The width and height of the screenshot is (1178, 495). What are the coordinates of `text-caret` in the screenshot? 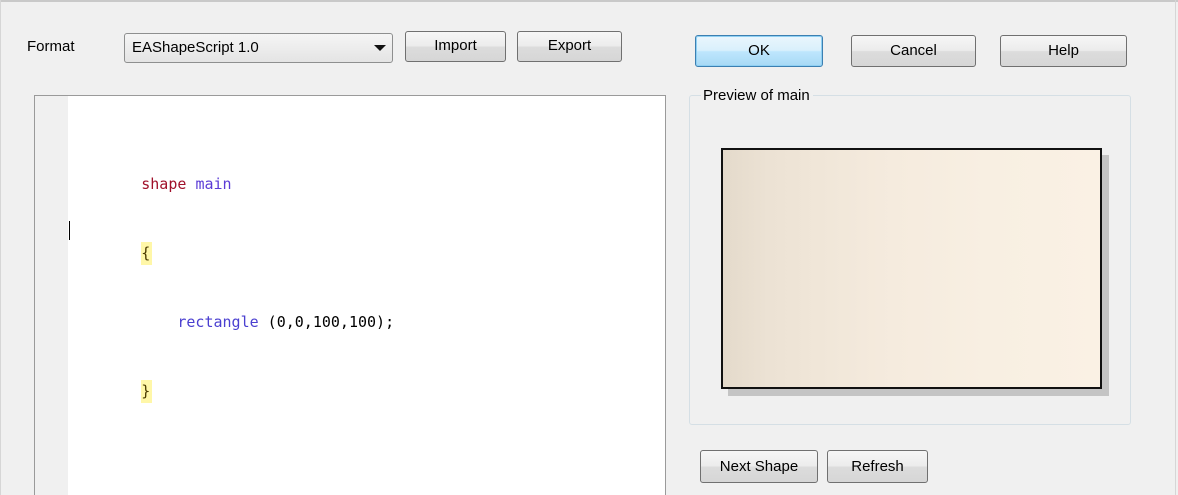 It's located at (69, 230).